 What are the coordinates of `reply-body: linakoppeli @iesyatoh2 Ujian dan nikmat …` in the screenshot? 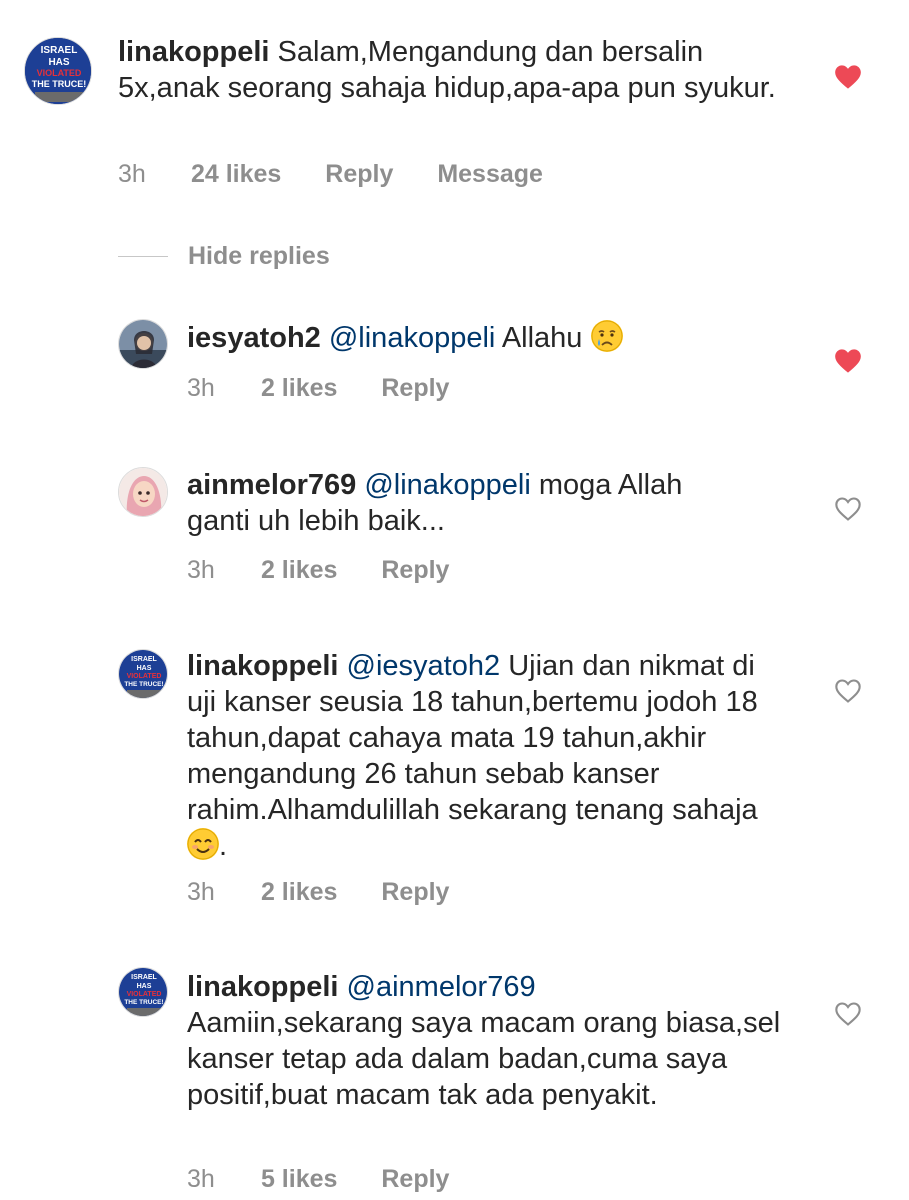 It's located at (487, 756).